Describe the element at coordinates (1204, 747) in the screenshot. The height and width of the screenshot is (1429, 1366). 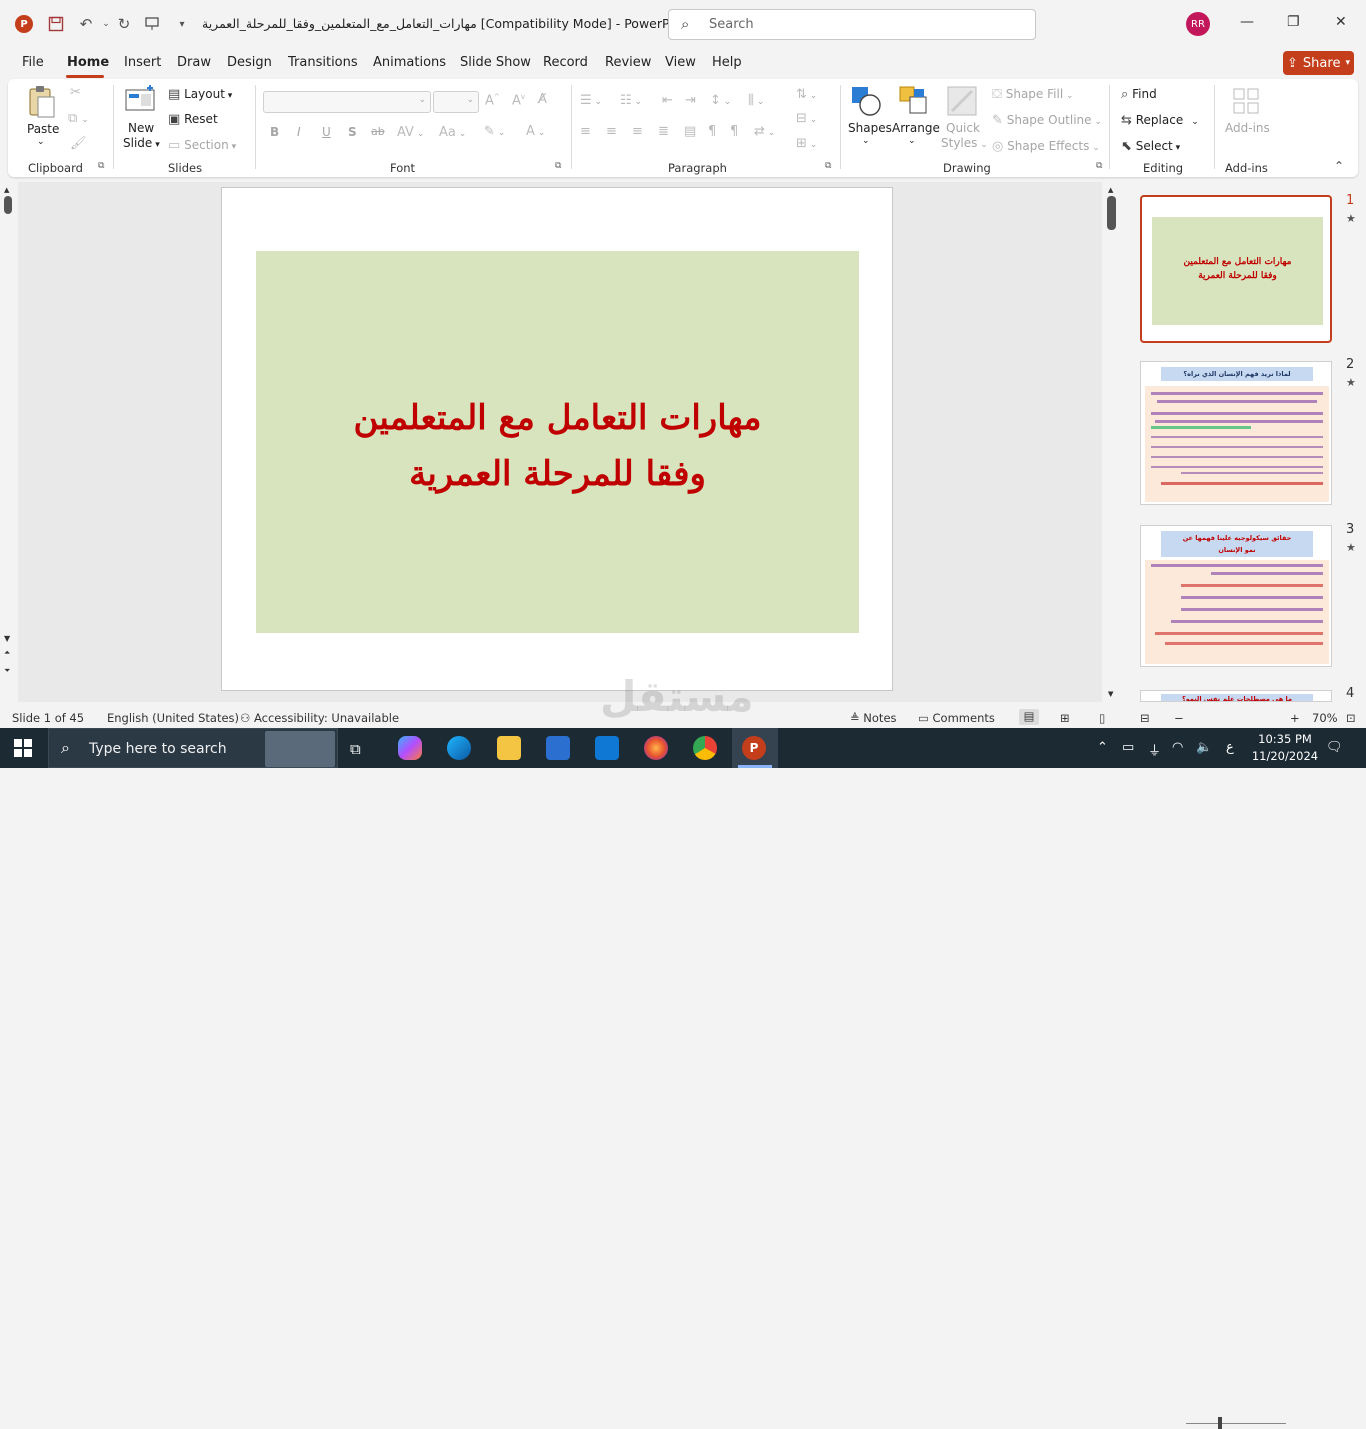
I see `volume-icon: 🔈` at that location.